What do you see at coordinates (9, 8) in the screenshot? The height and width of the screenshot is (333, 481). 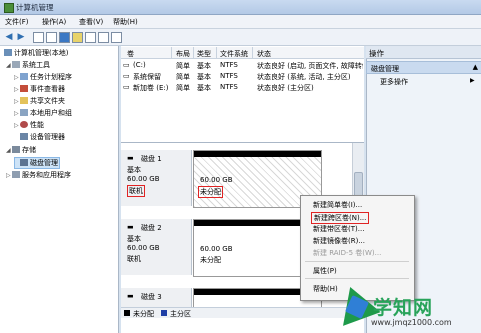 I see `app-icon` at bounding box center [9, 8].